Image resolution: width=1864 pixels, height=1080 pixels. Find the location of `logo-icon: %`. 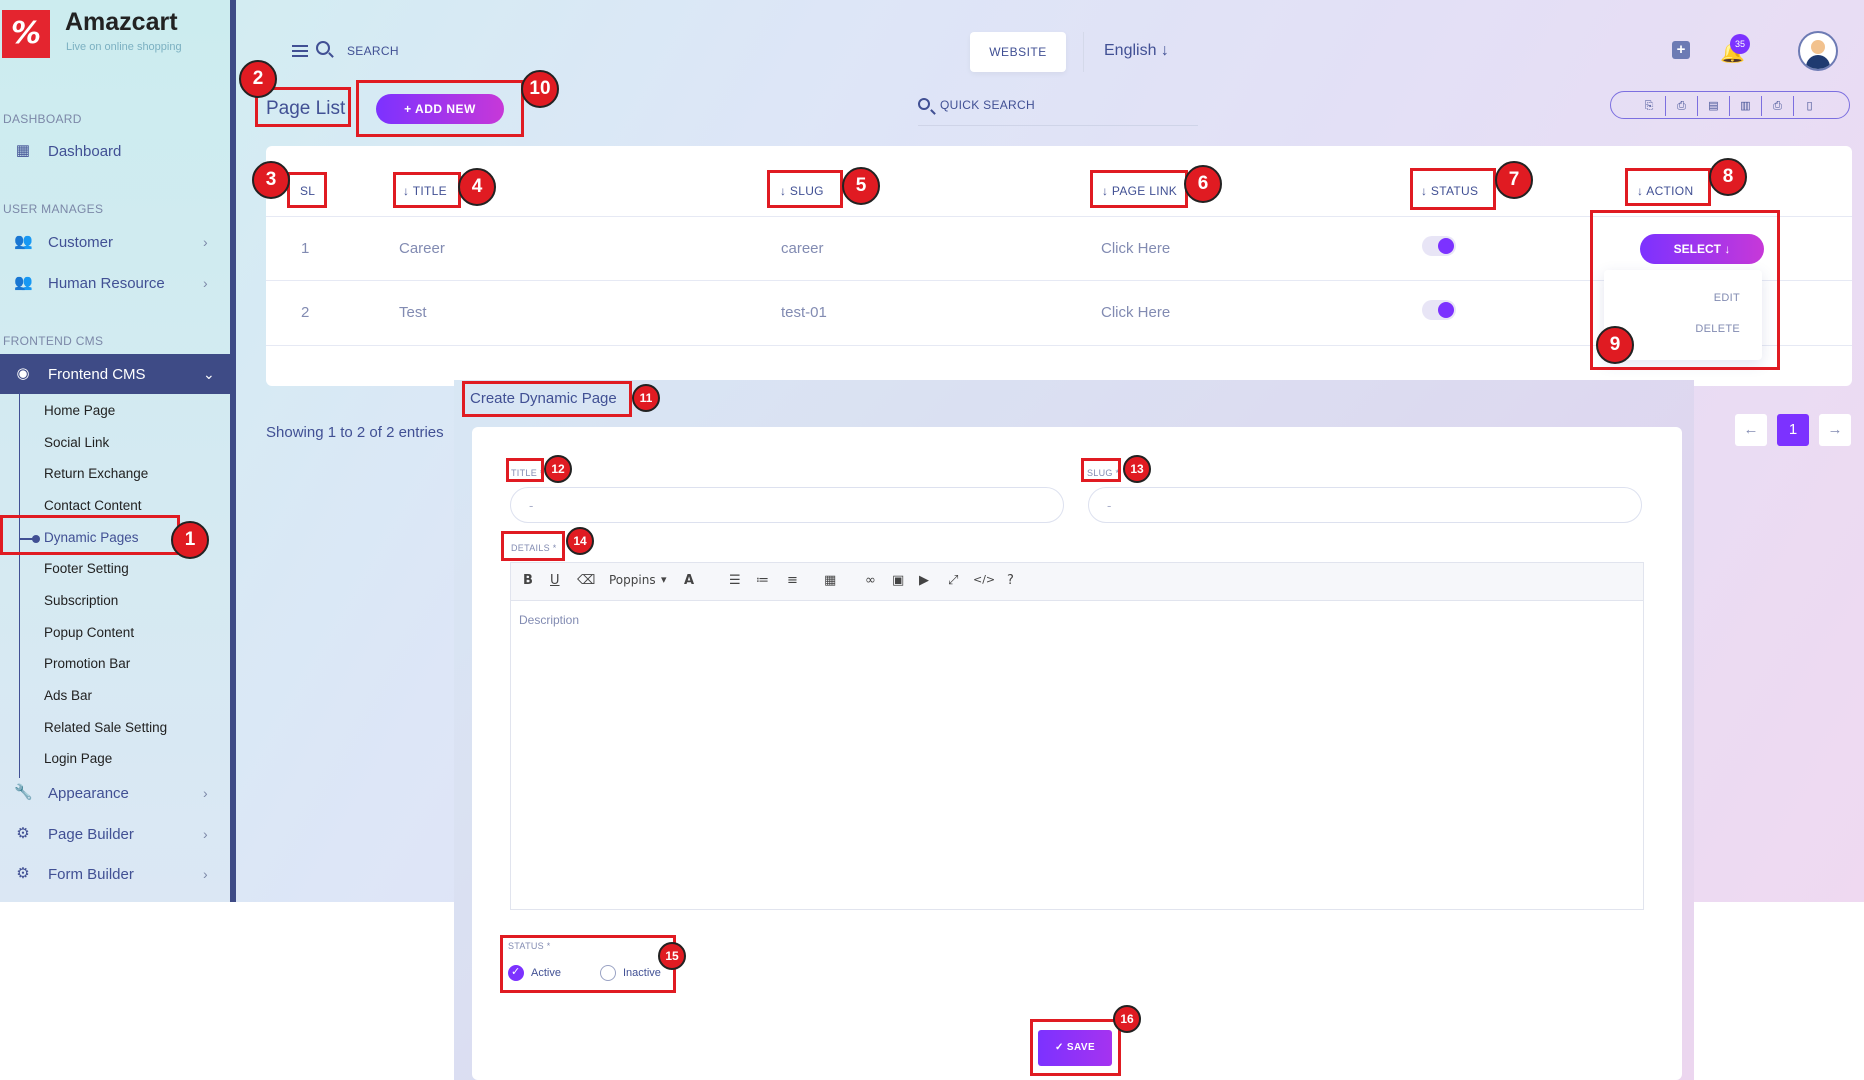

logo-icon: % is located at coordinates (26, 34).